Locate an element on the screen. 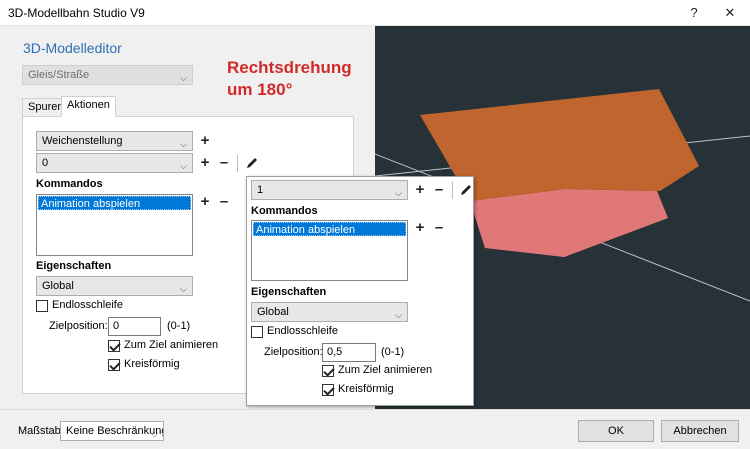 The height and width of the screenshot is (449, 750). editor-heading: 3D-Modelleditor is located at coordinates (72, 48).